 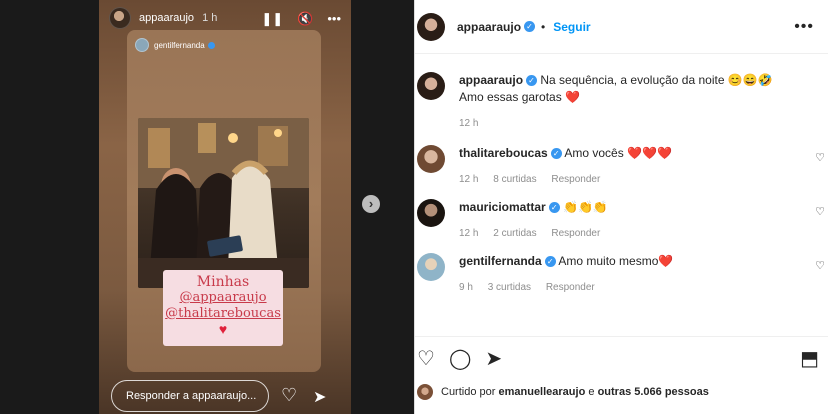 I want to click on liked-by-middle: e, so click(x=591, y=392).